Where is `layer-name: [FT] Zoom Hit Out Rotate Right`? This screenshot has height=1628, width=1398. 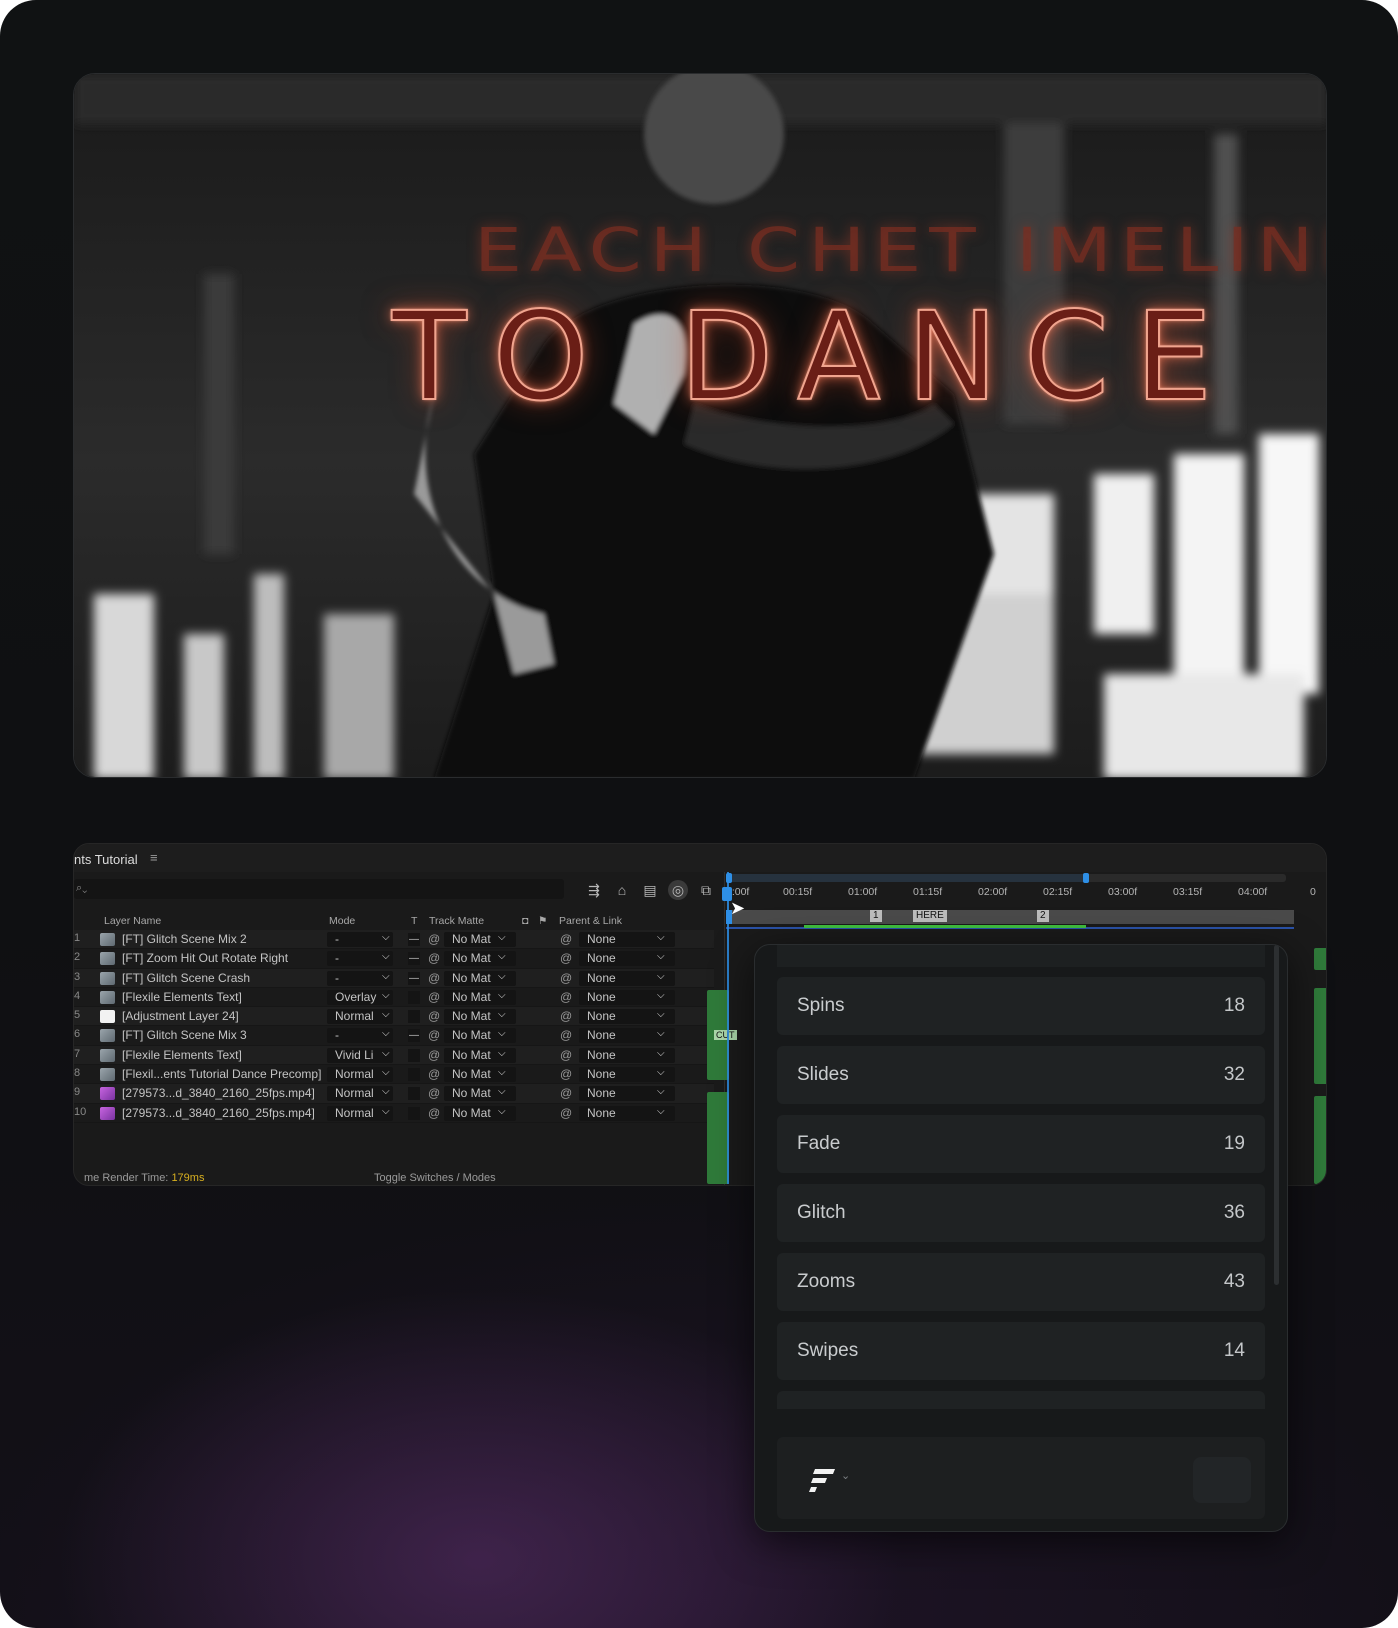
layer-name: [FT] Zoom Hit Out Rotate Right is located at coordinates (205, 958).